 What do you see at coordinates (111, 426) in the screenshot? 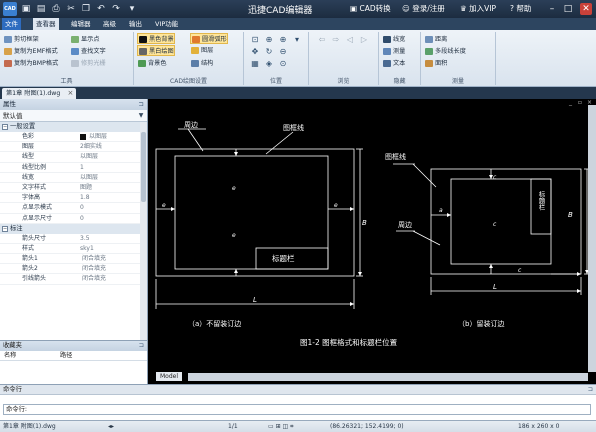
I see `status-nav-icon: ◂▸` at bounding box center [111, 426].